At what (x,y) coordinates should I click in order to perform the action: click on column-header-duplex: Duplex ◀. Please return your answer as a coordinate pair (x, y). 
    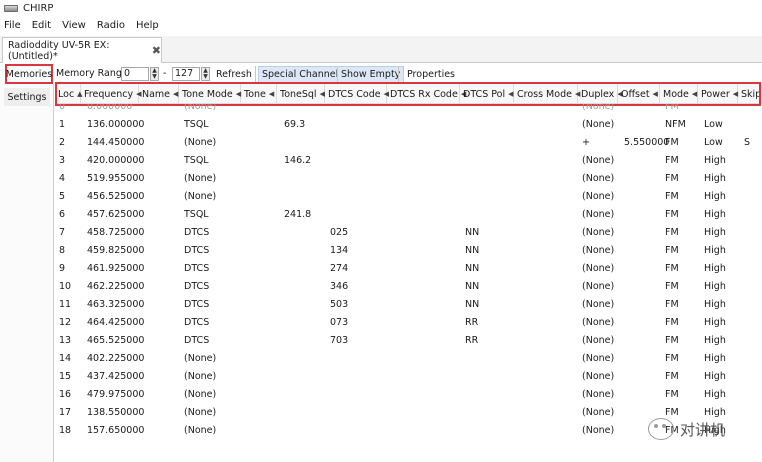
    Looking at the image, I should click on (600, 94).